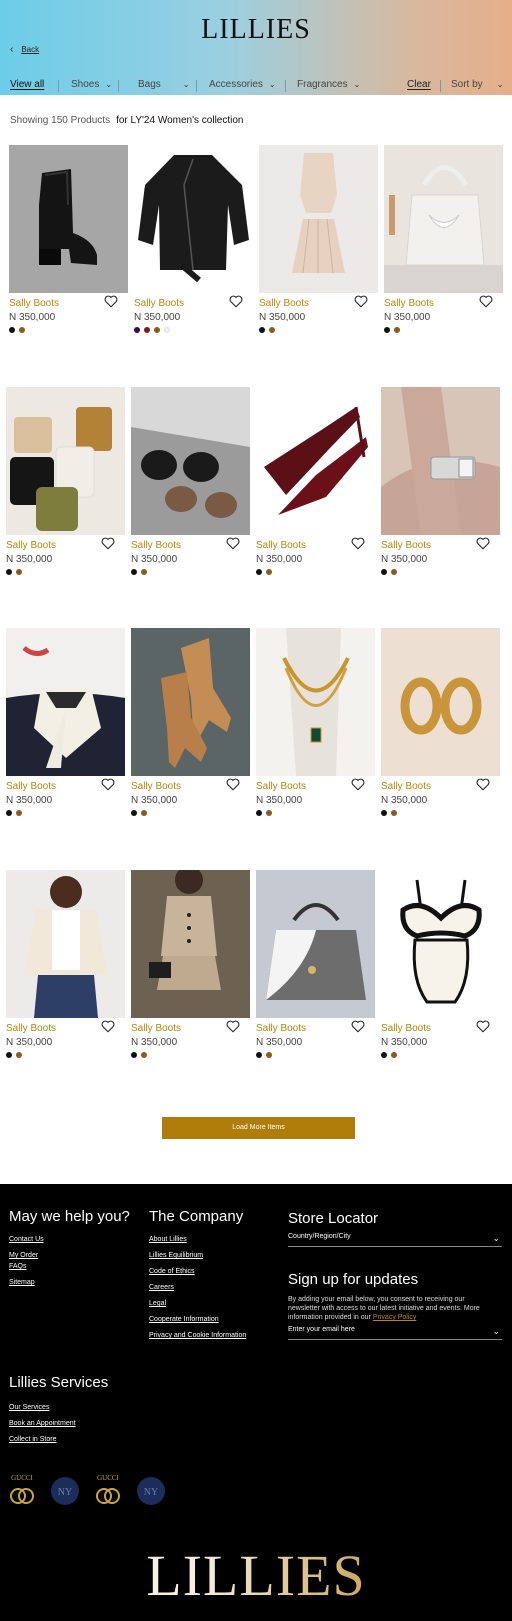  What do you see at coordinates (172, 1271) in the screenshot?
I see `link-code-of-ethics: Code of Ethics` at bounding box center [172, 1271].